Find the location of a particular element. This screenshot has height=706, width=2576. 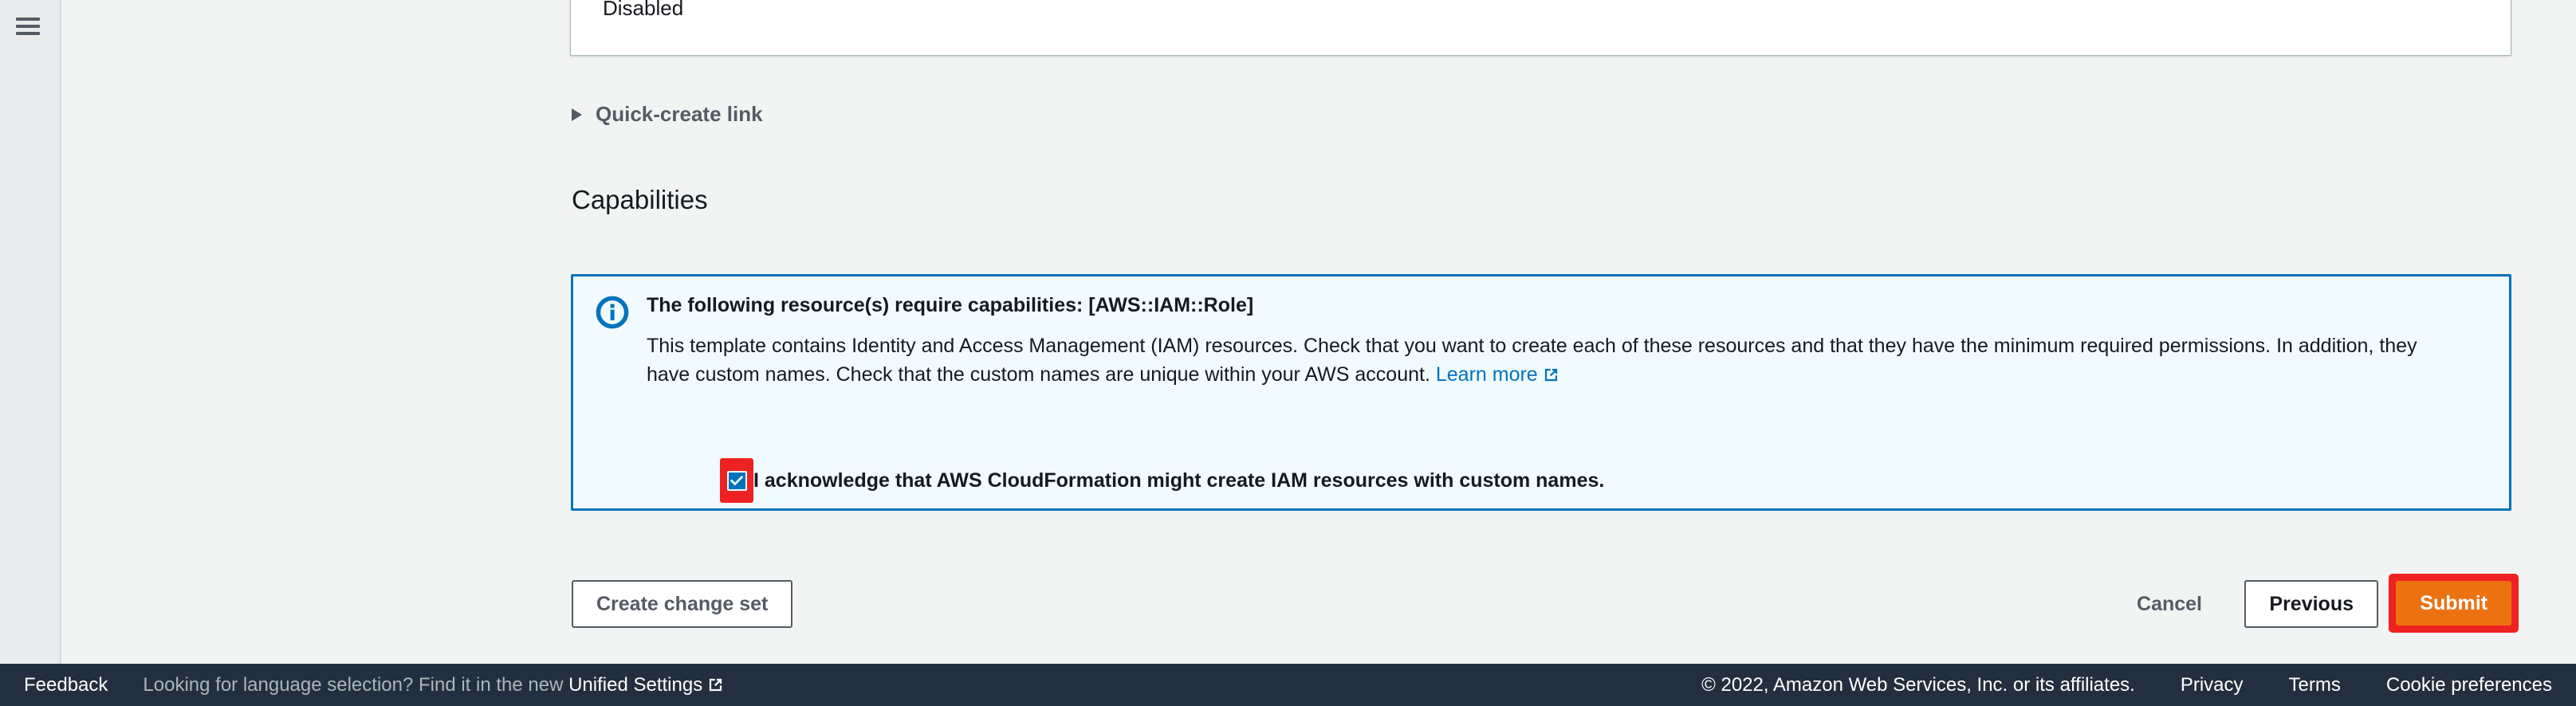

checkmark-icon is located at coordinates (737, 480).